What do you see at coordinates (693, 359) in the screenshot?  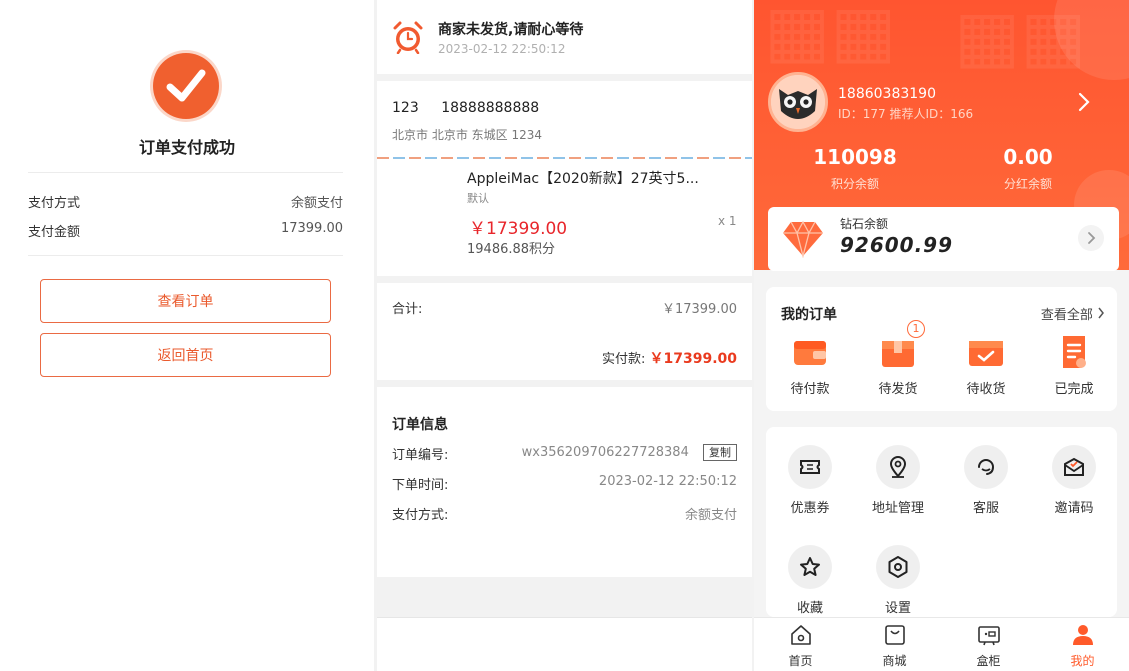 I see `paid-value: ￥17399.00` at bounding box center [693, 359].